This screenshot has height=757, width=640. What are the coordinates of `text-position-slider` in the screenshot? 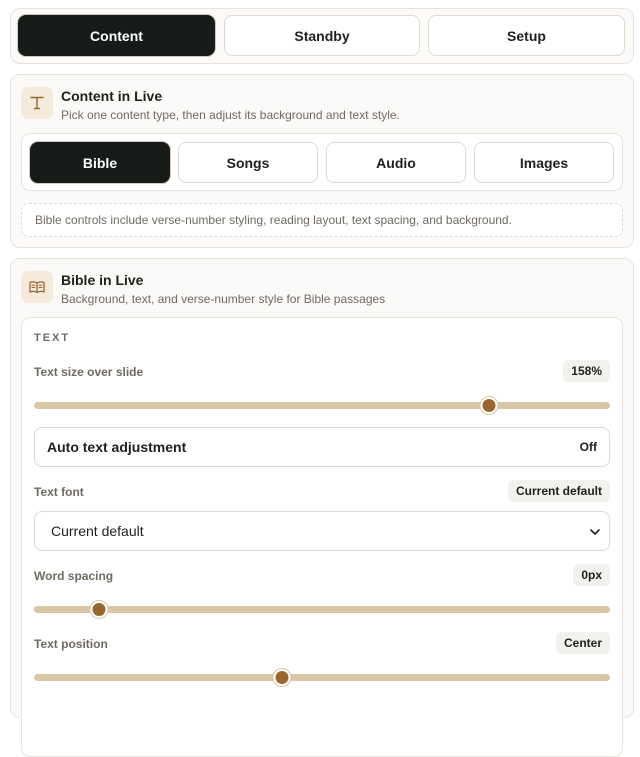 It's located at (322, 677).